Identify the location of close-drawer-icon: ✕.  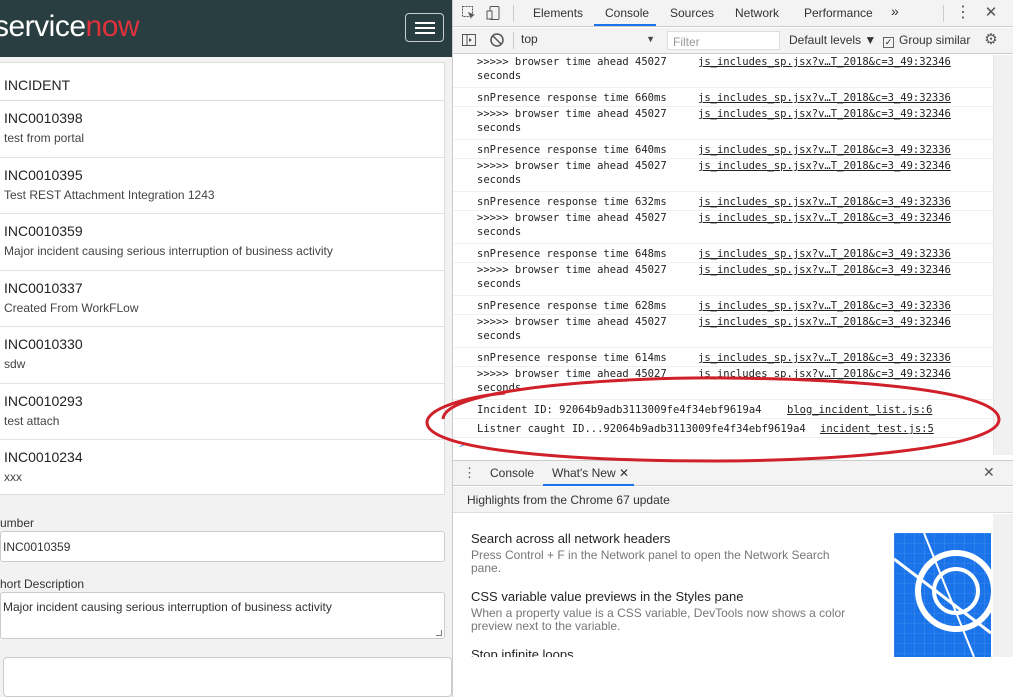
(989, 472).